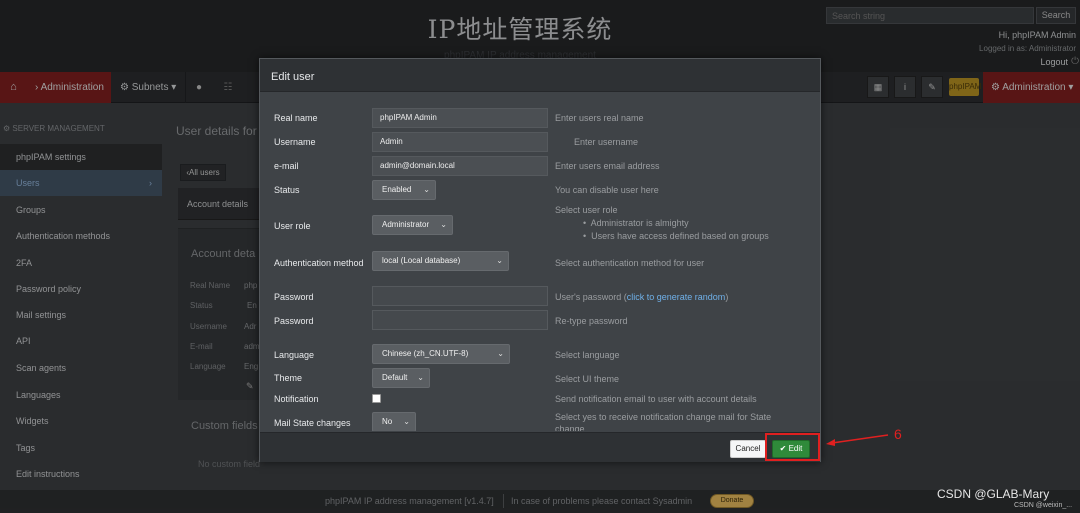 The width and height of the screenshot is (1080, 513). What do you see at coordinates (294, 321) in the screenshot?
I see `password-retype-label: Password` at bounding box center [294, 321].